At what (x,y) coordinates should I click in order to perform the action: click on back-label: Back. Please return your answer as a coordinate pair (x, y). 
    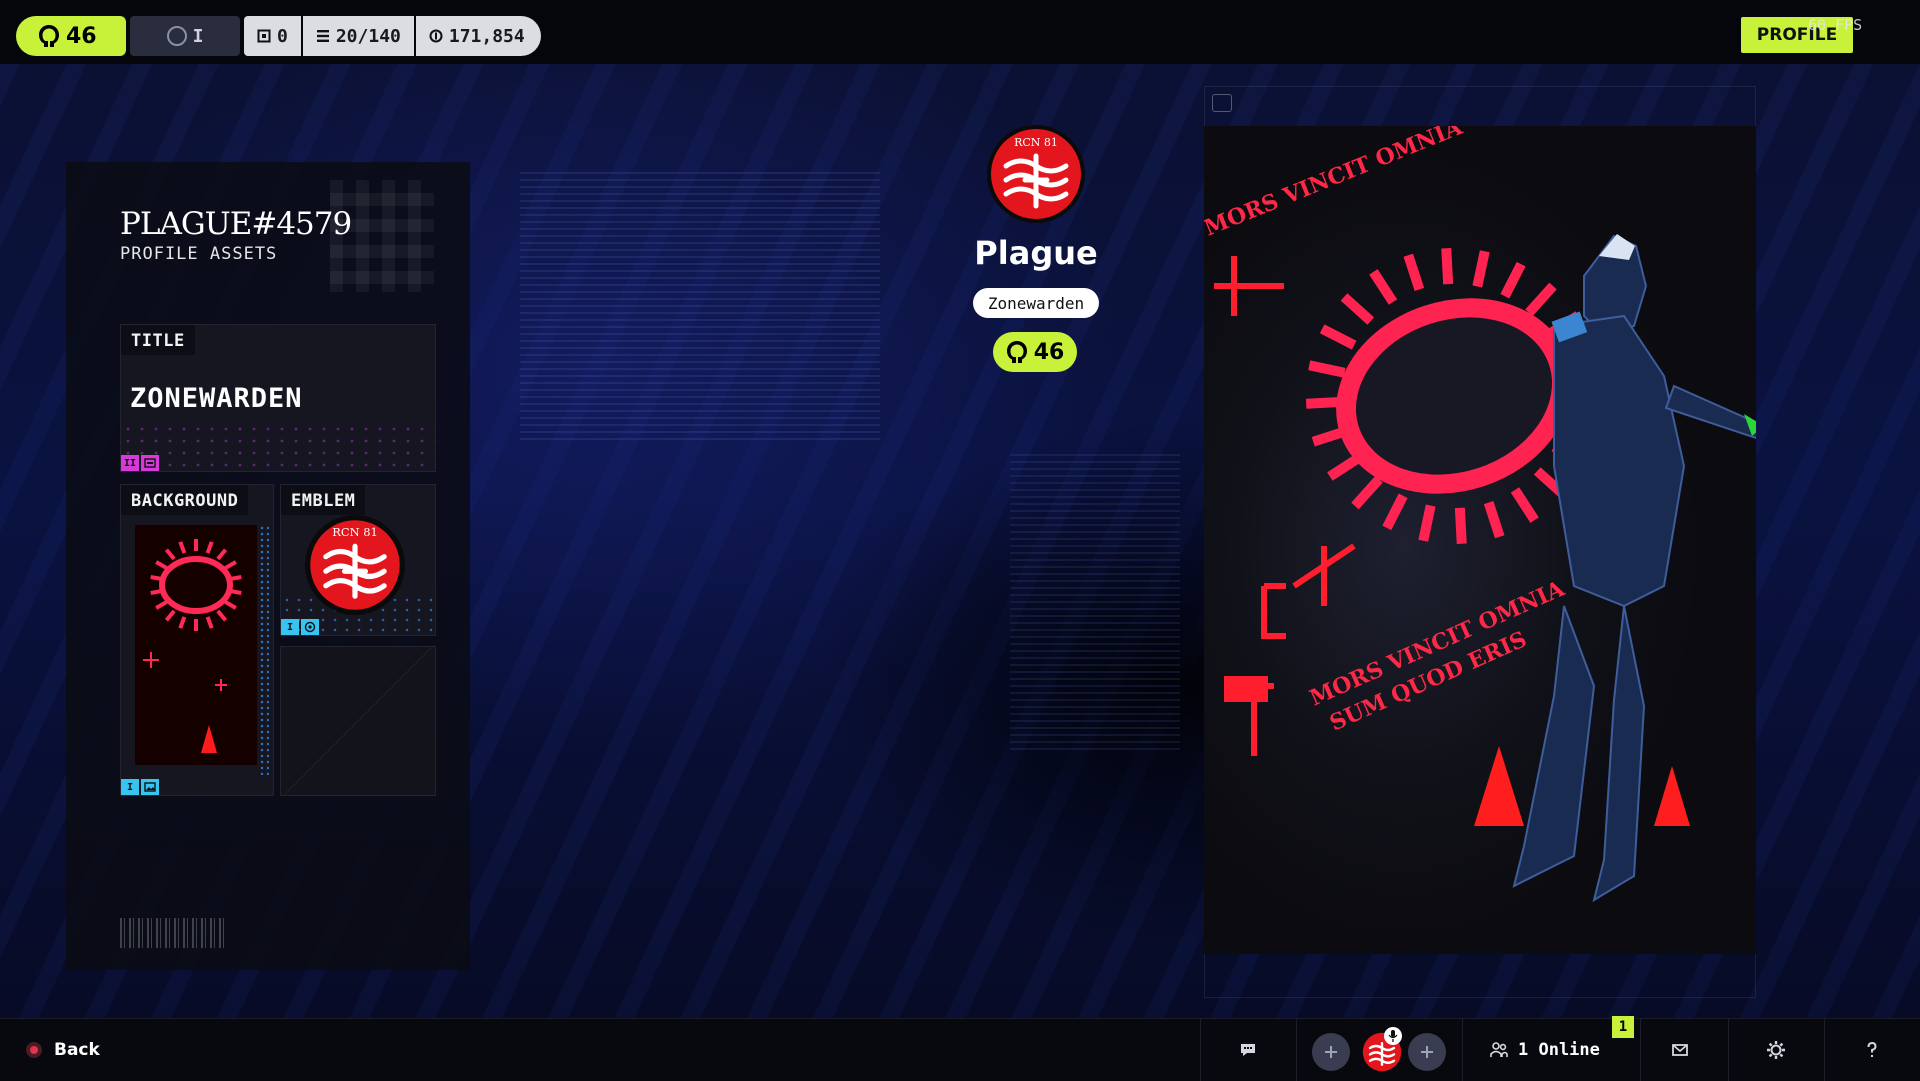
    Looking at the image, I should click on (77, 1050).